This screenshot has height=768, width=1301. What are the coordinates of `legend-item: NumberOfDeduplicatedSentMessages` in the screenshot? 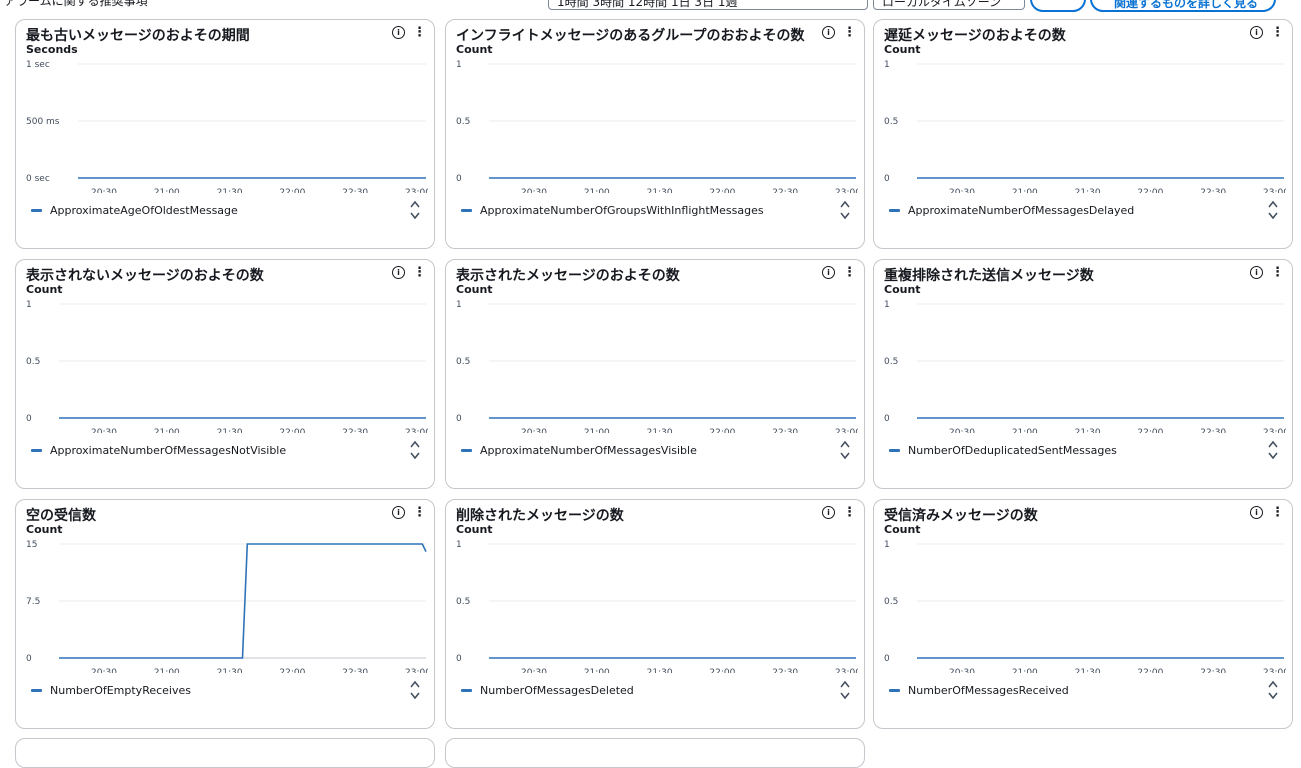 It's located at (1003, 450).